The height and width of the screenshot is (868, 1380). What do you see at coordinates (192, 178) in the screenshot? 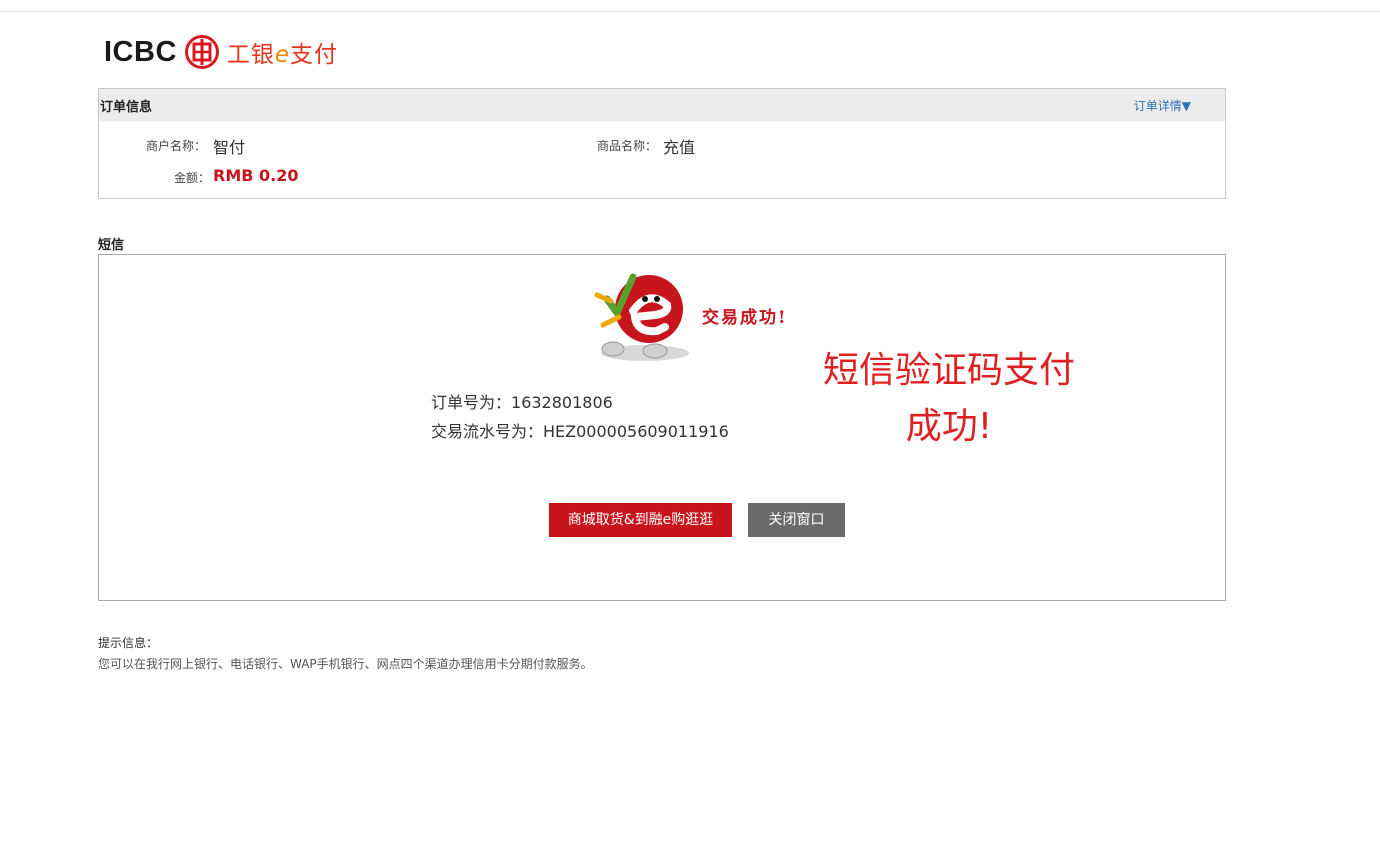
I see `amount-label: 金额：` at bounding box center [192, 178].